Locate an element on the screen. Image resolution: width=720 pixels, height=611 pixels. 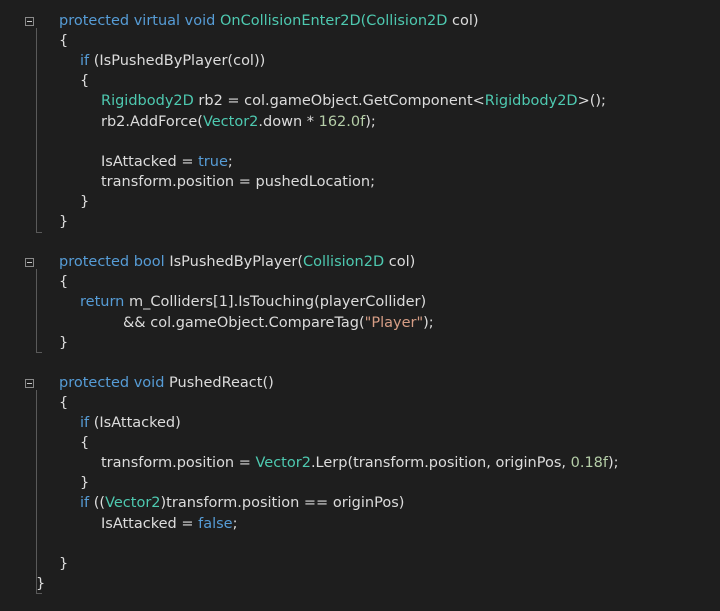
code-token: (( is located at coordinates (97, 503).